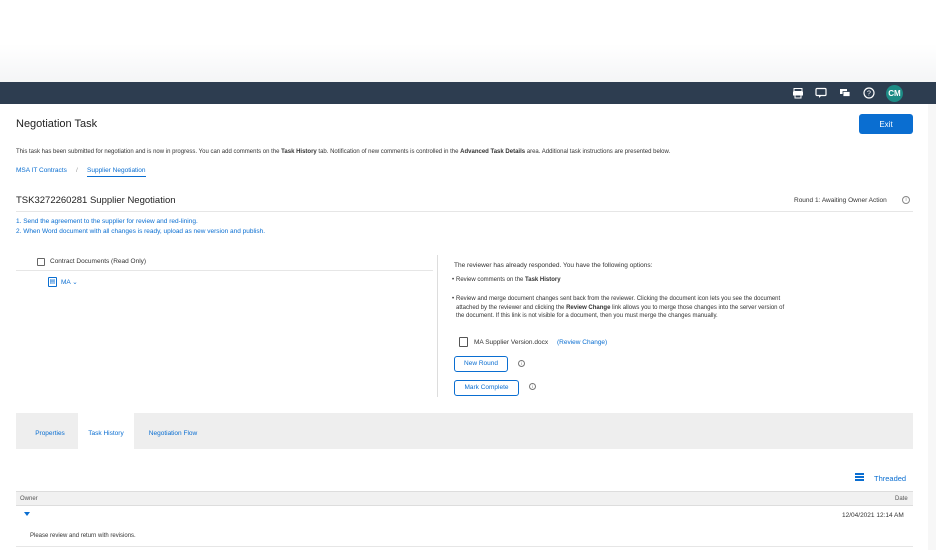 This screenshot has height=550, width=936. Describe the element at coordinates (464, 211) in the screenshot. I see `task-divider` at that location.